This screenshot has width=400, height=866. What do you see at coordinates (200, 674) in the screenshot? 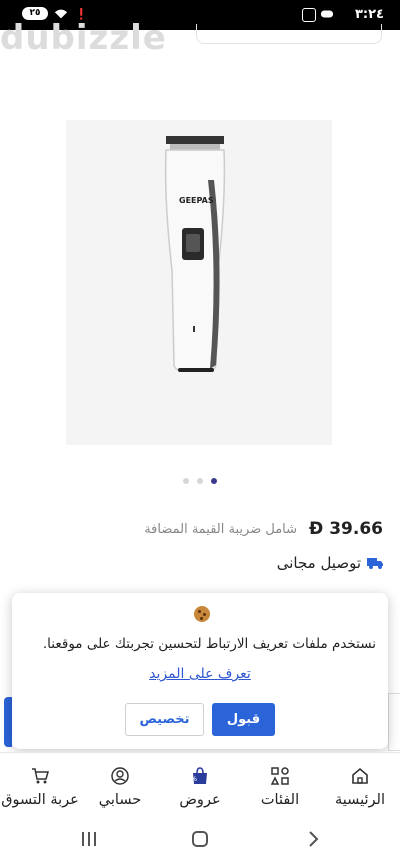
I see `learn-more-link: تعرف على المزيد` at bounding box center [200, 674].